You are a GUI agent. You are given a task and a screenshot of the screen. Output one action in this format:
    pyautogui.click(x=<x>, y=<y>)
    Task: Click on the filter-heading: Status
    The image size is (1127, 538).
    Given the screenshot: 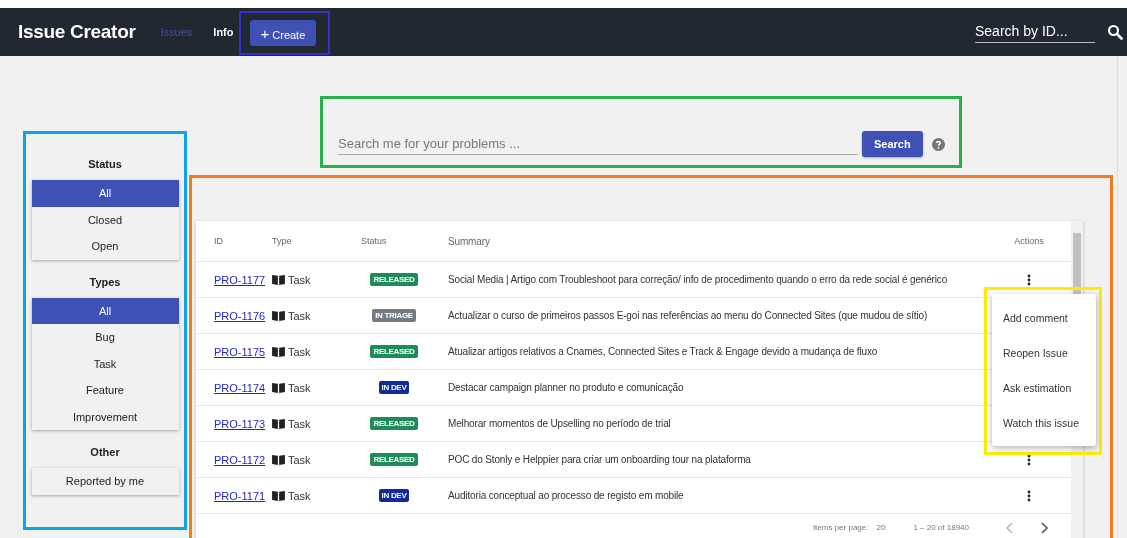 What is the action you would take?
    pyautogui.click(x=105, y=164)
    